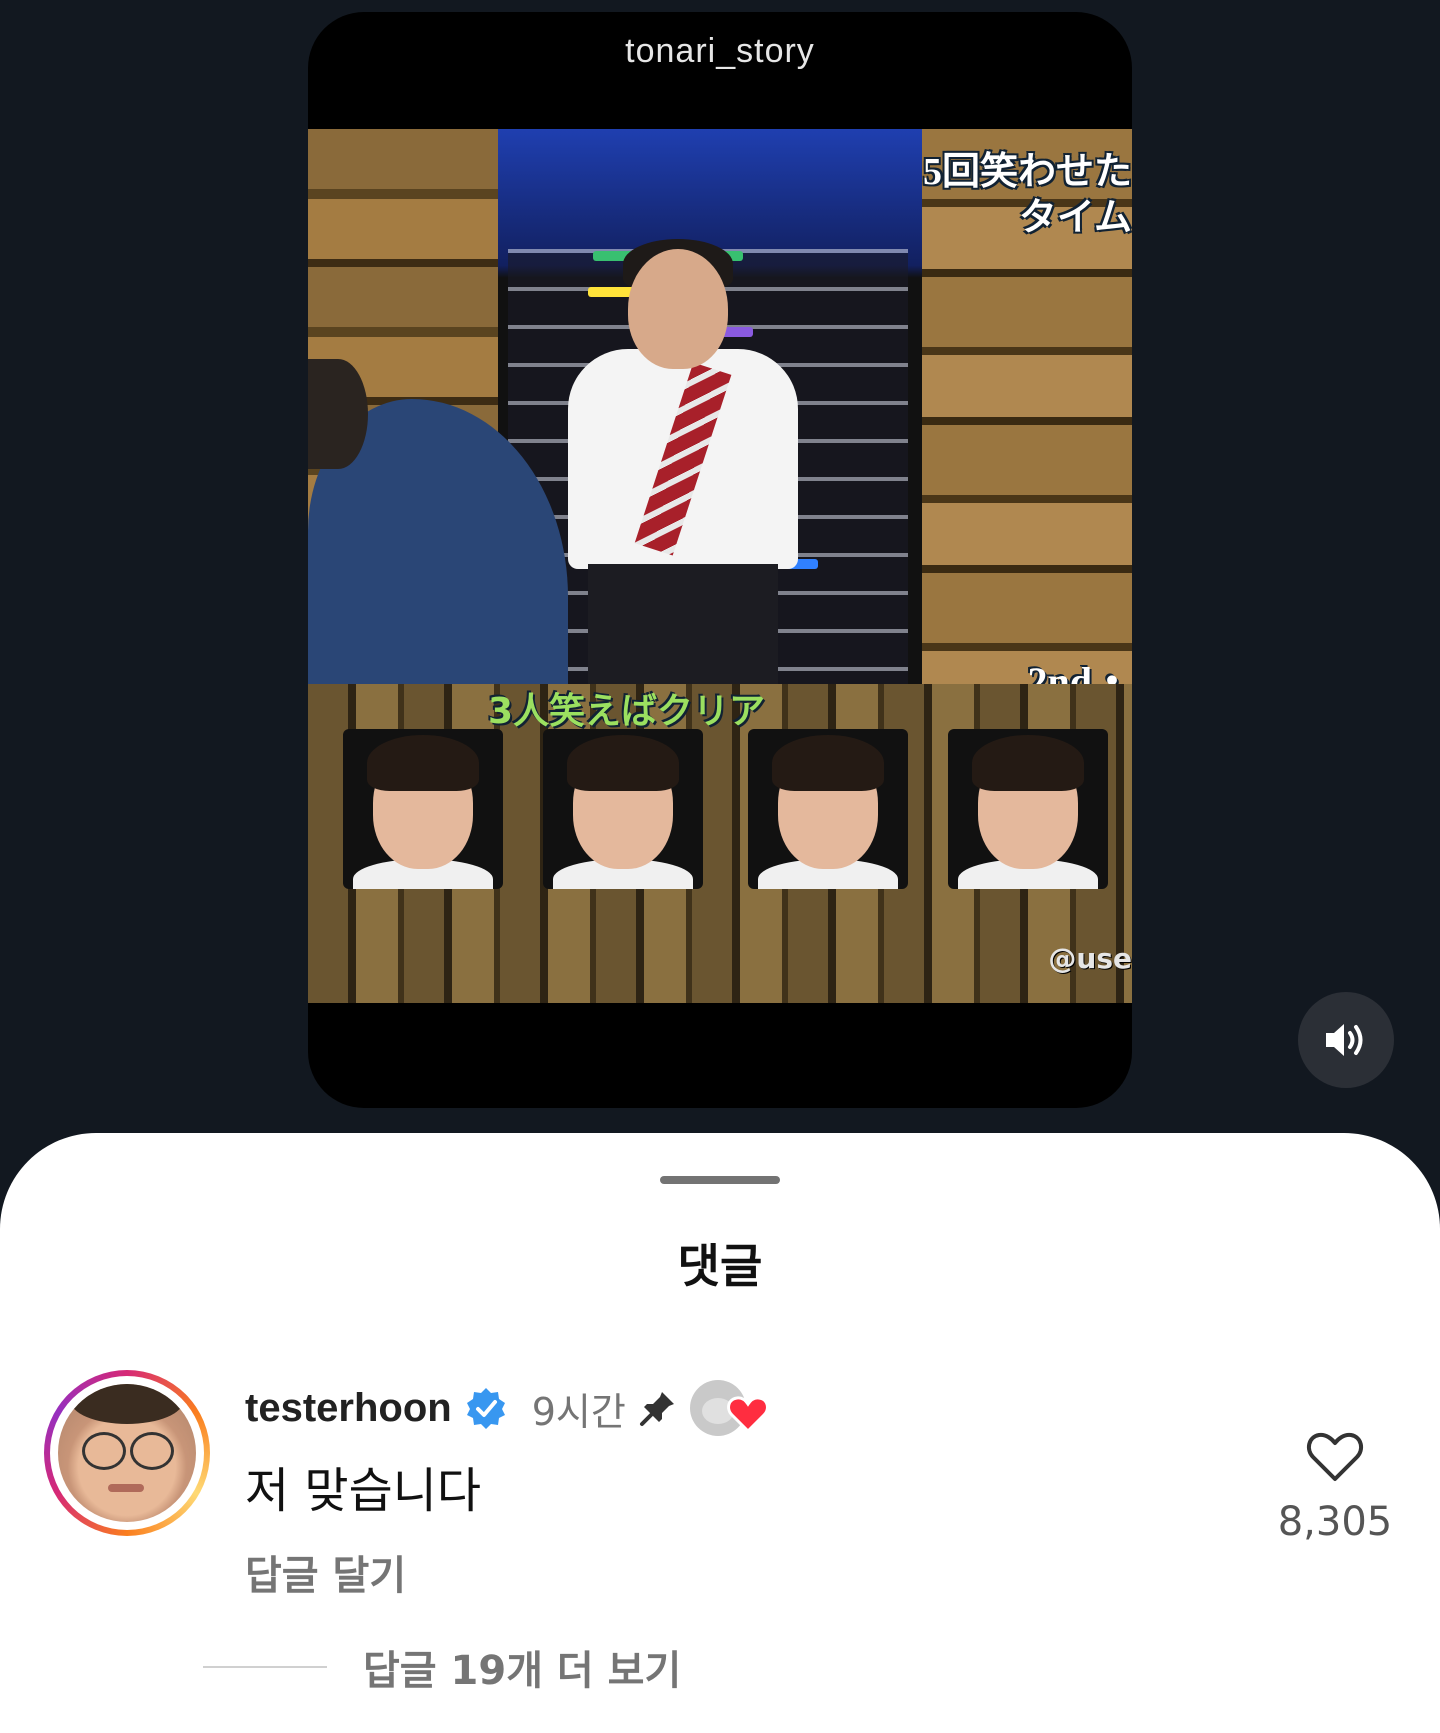  I want to click on divider-line, so click(265, 1667).